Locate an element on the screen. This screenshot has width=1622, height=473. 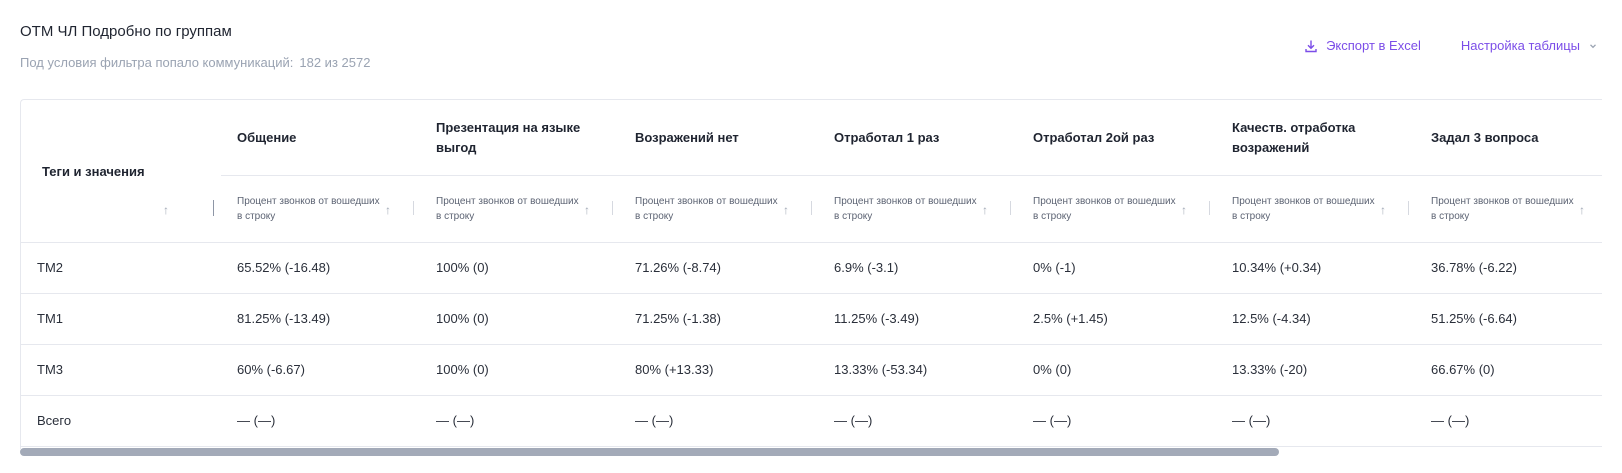
column-title: Возражений нет is located at coordinates (687, 137).